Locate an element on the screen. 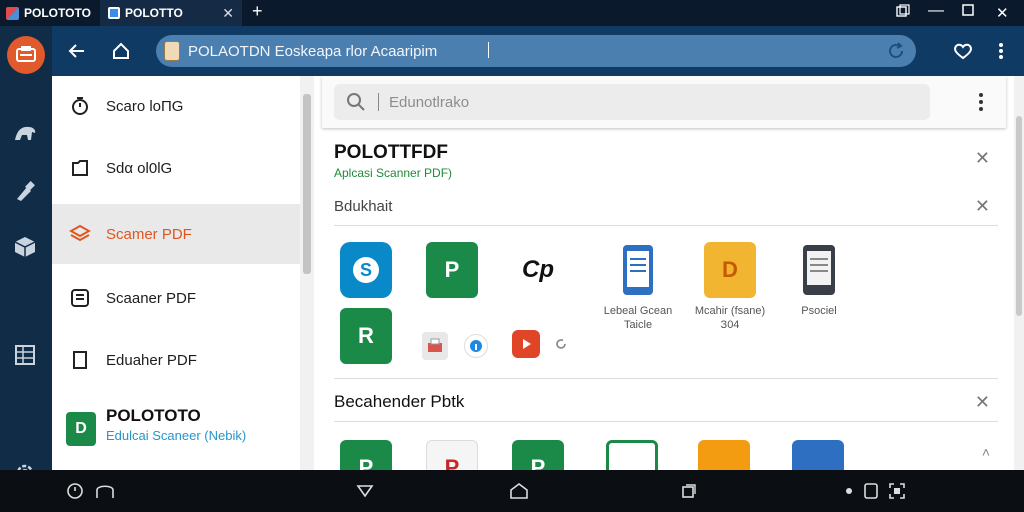 This screenshot has height=512, width=1024. more-options-icon is located at coordinates (981, 102).